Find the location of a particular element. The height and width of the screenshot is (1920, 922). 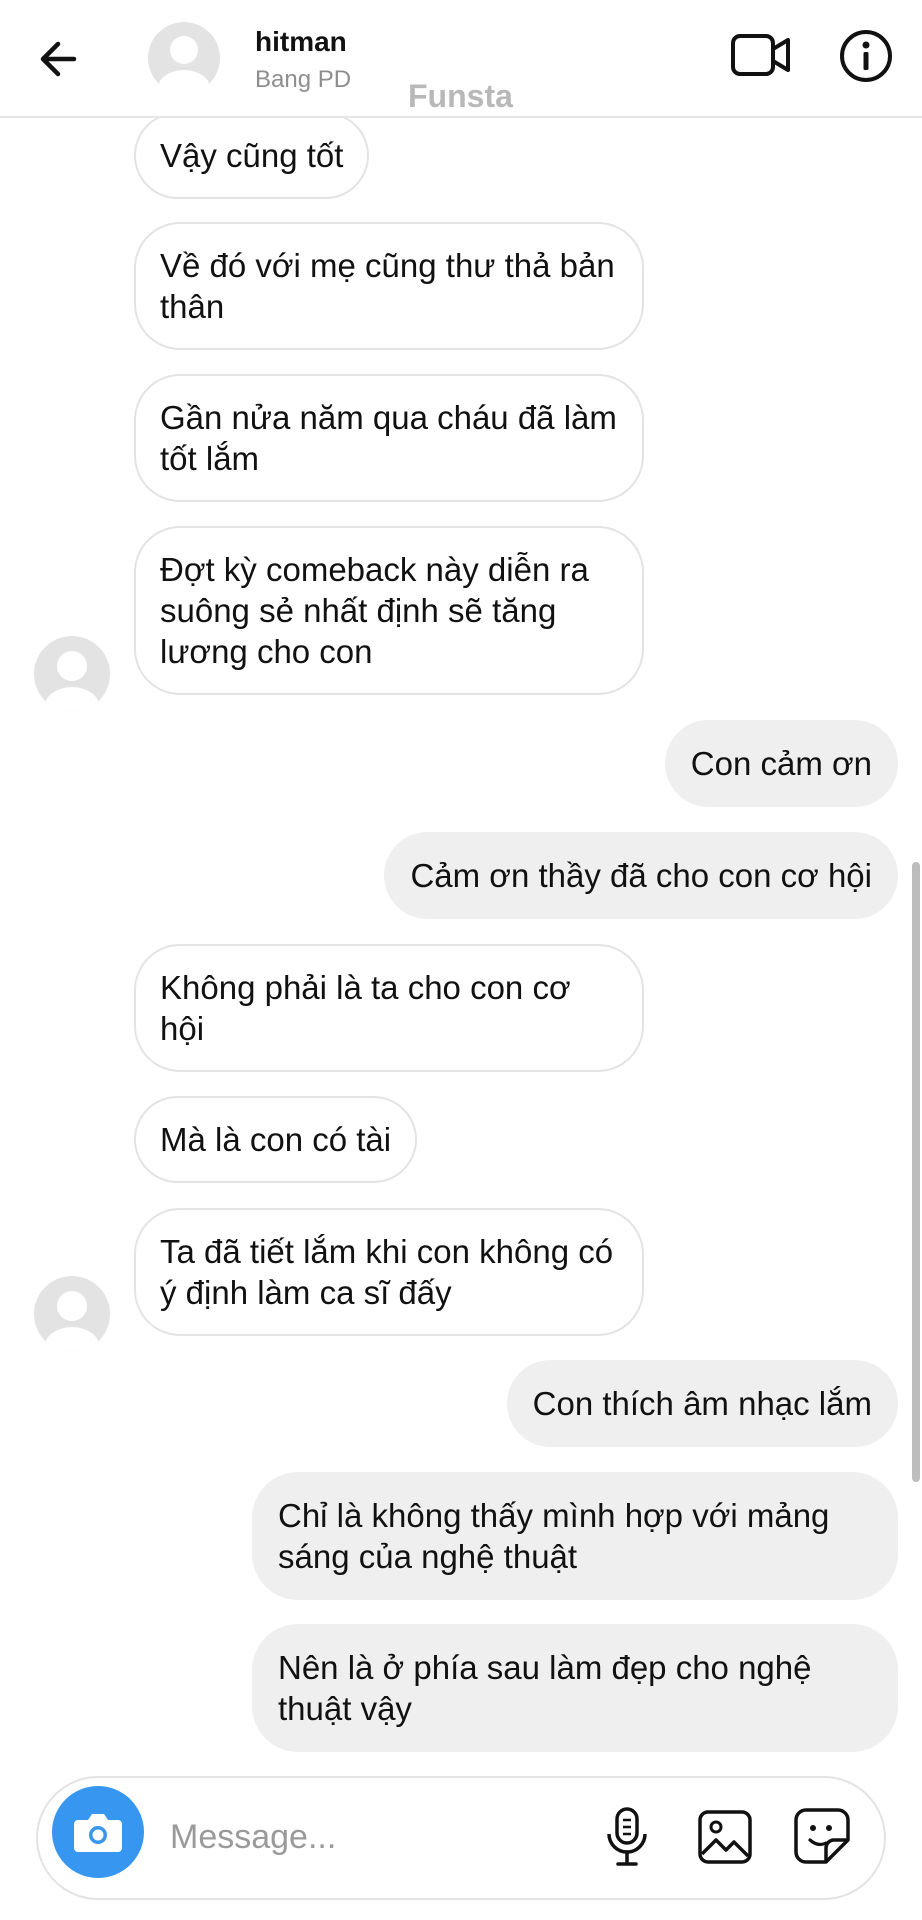

microphone-icon is located at coordinates (627, 1836).